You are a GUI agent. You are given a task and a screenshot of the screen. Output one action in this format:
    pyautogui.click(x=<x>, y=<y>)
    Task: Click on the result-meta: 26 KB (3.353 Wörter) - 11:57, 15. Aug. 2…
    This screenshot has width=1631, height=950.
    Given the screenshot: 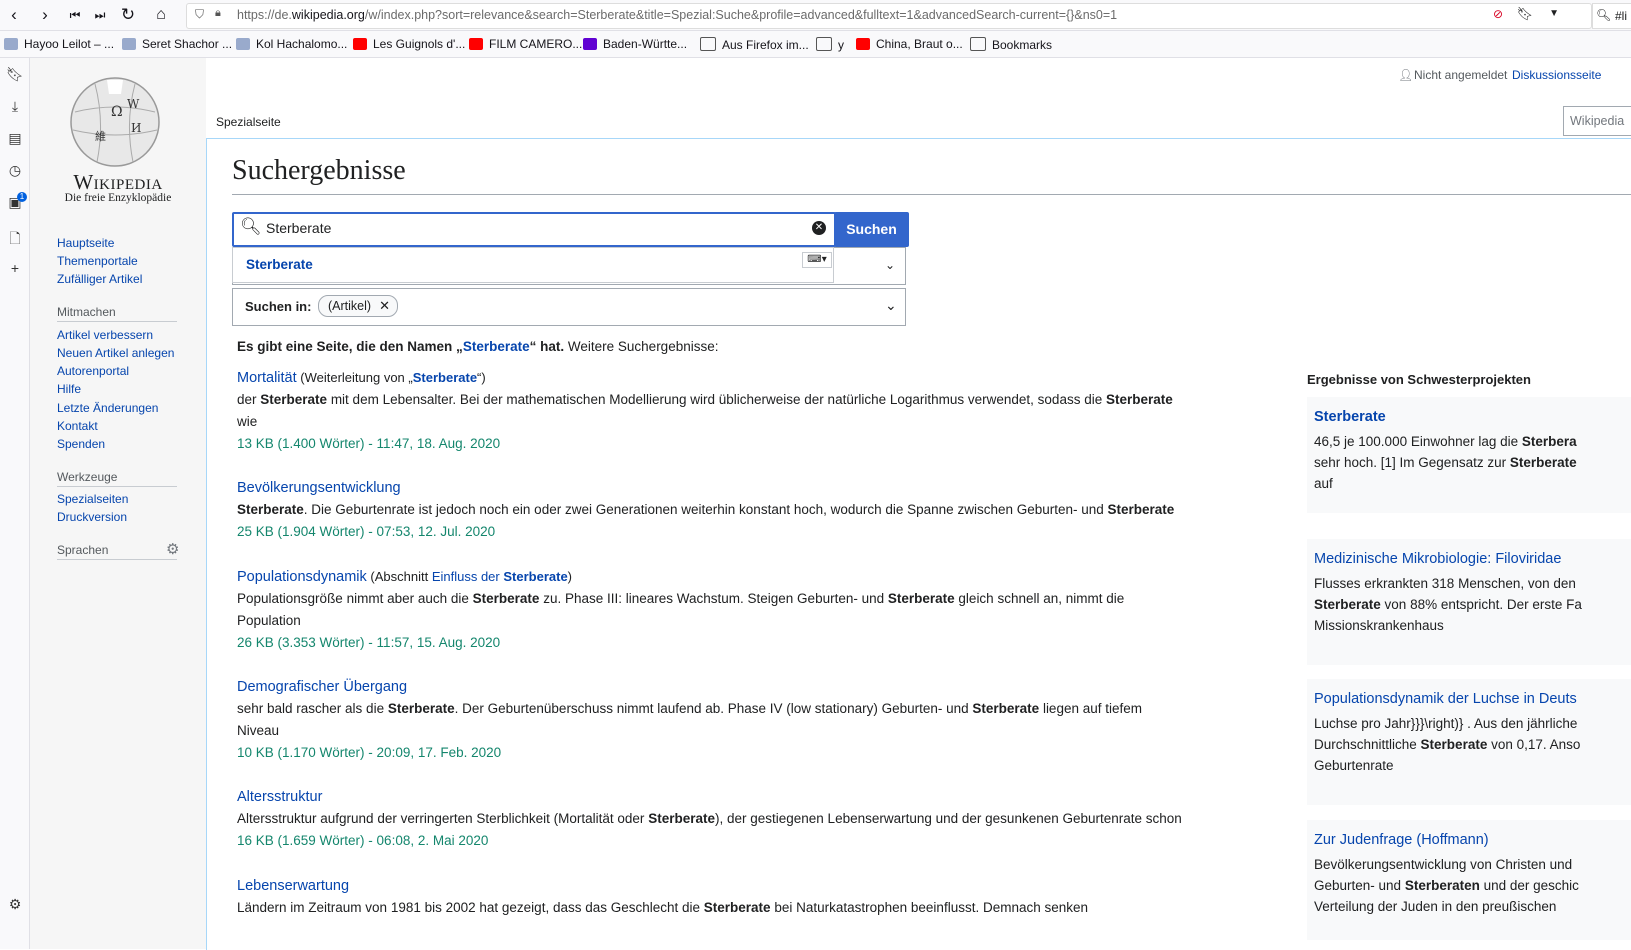 What is the action you would take?
    pyautogui.click(x=369, y=642)
    